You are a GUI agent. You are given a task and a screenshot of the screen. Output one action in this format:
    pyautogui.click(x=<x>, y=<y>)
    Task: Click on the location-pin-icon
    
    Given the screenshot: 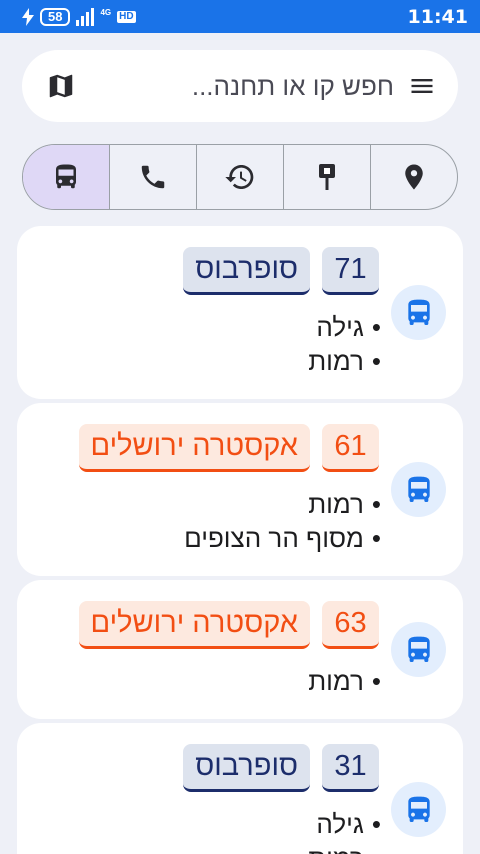 What is the action you would take?
    pyautogui.click(x=414, y=177)
    